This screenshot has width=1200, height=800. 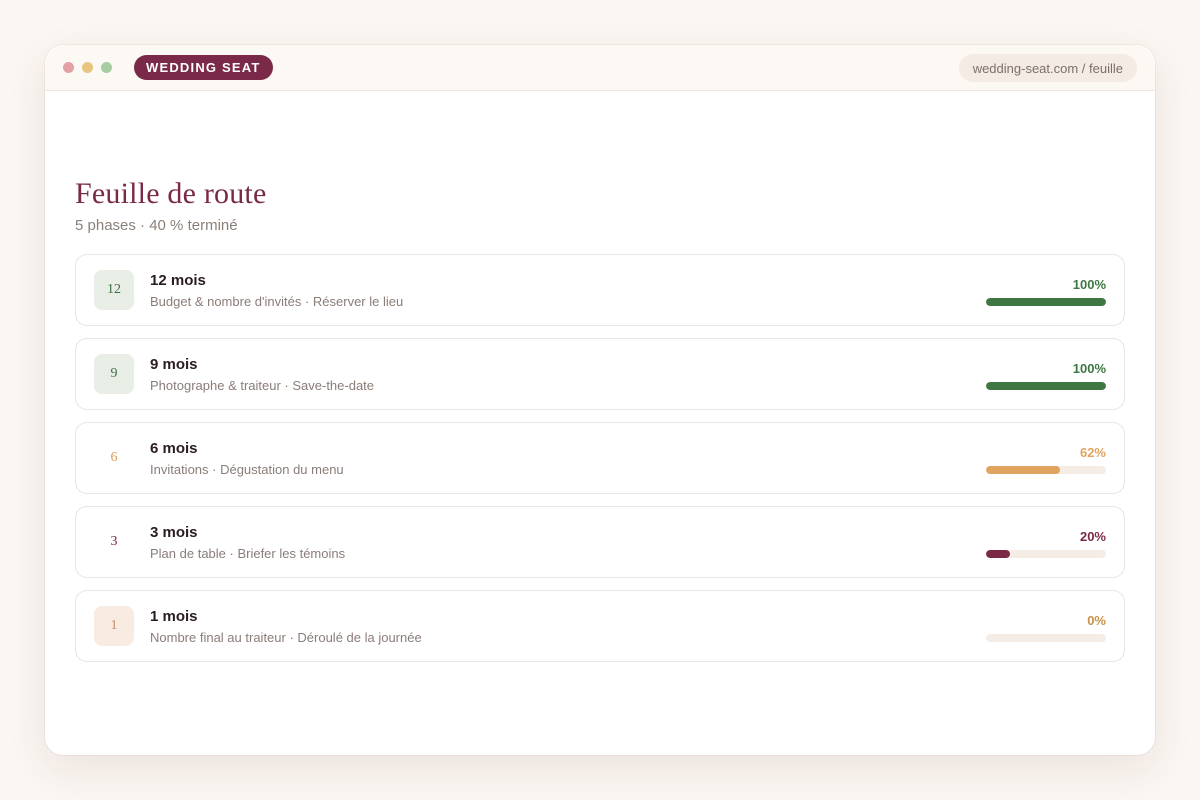 I want to click on phase-title: 3 mois, so click(x=174, y=532).